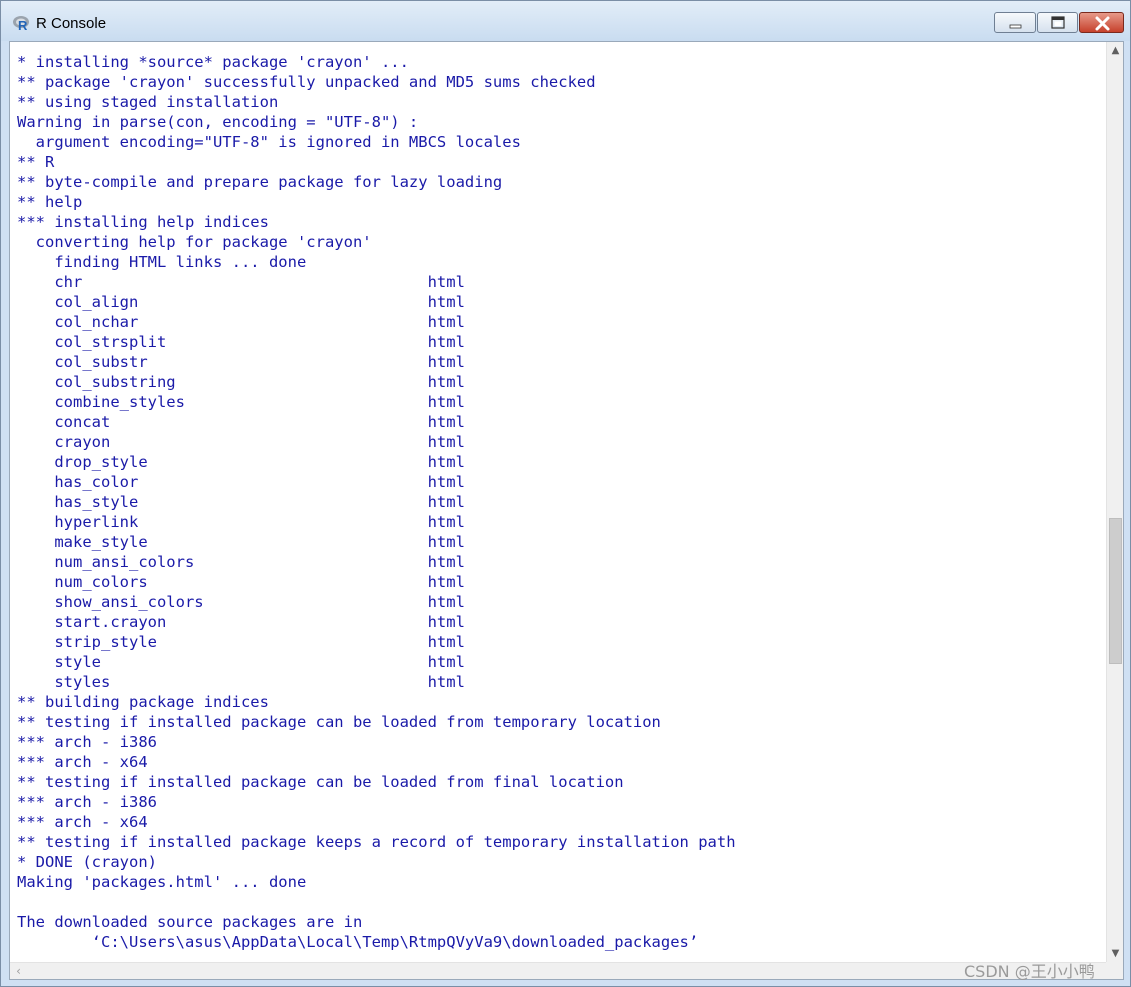 Image resolution: width=1131 pixels, height=987 pixels. I want to click on console-line: drop_style html, so click(241, 462).